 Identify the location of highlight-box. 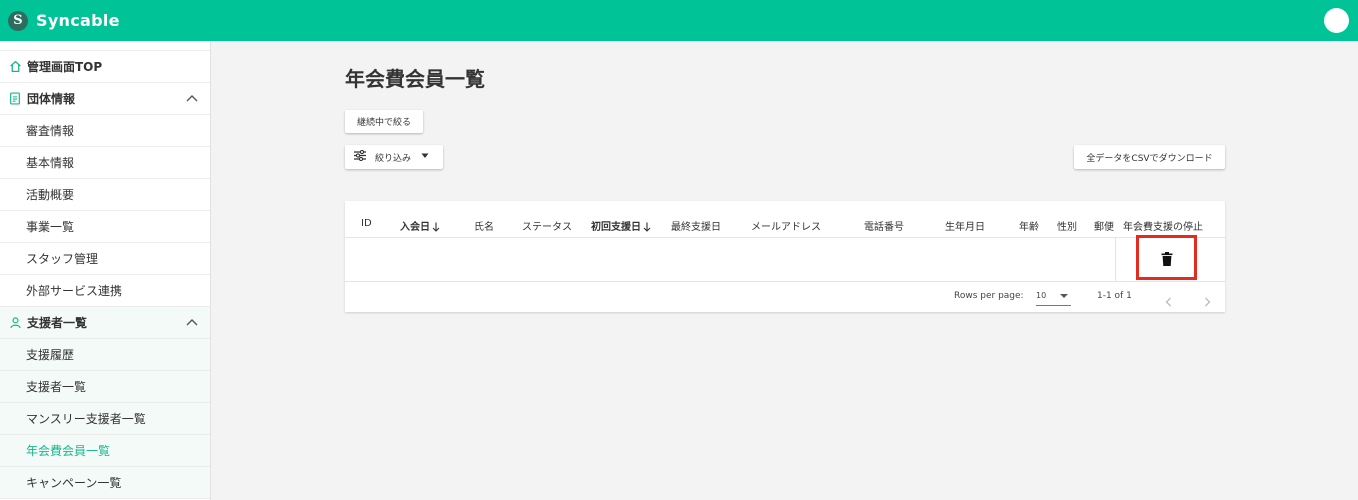
(1166, 257).